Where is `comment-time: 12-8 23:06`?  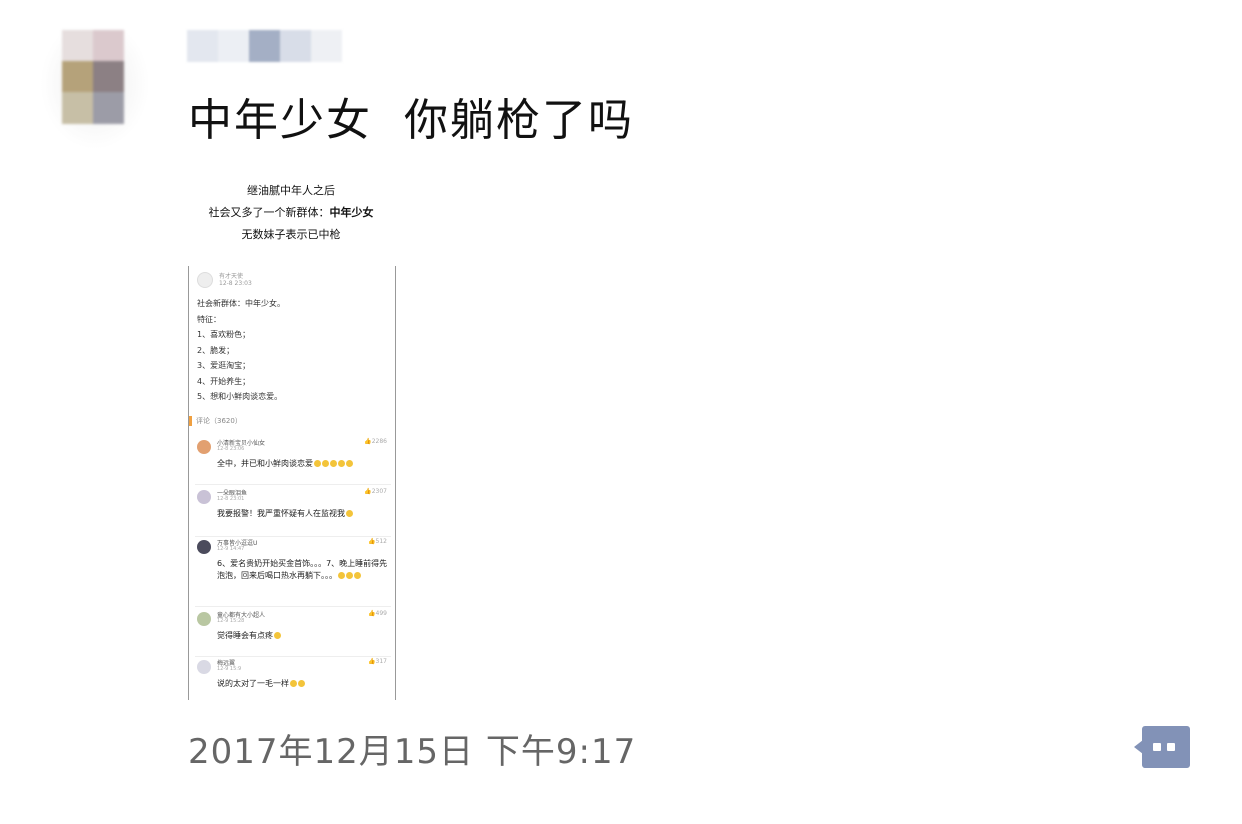
comment-time: 12-8 23:06 is located at coordinates (231, 449).